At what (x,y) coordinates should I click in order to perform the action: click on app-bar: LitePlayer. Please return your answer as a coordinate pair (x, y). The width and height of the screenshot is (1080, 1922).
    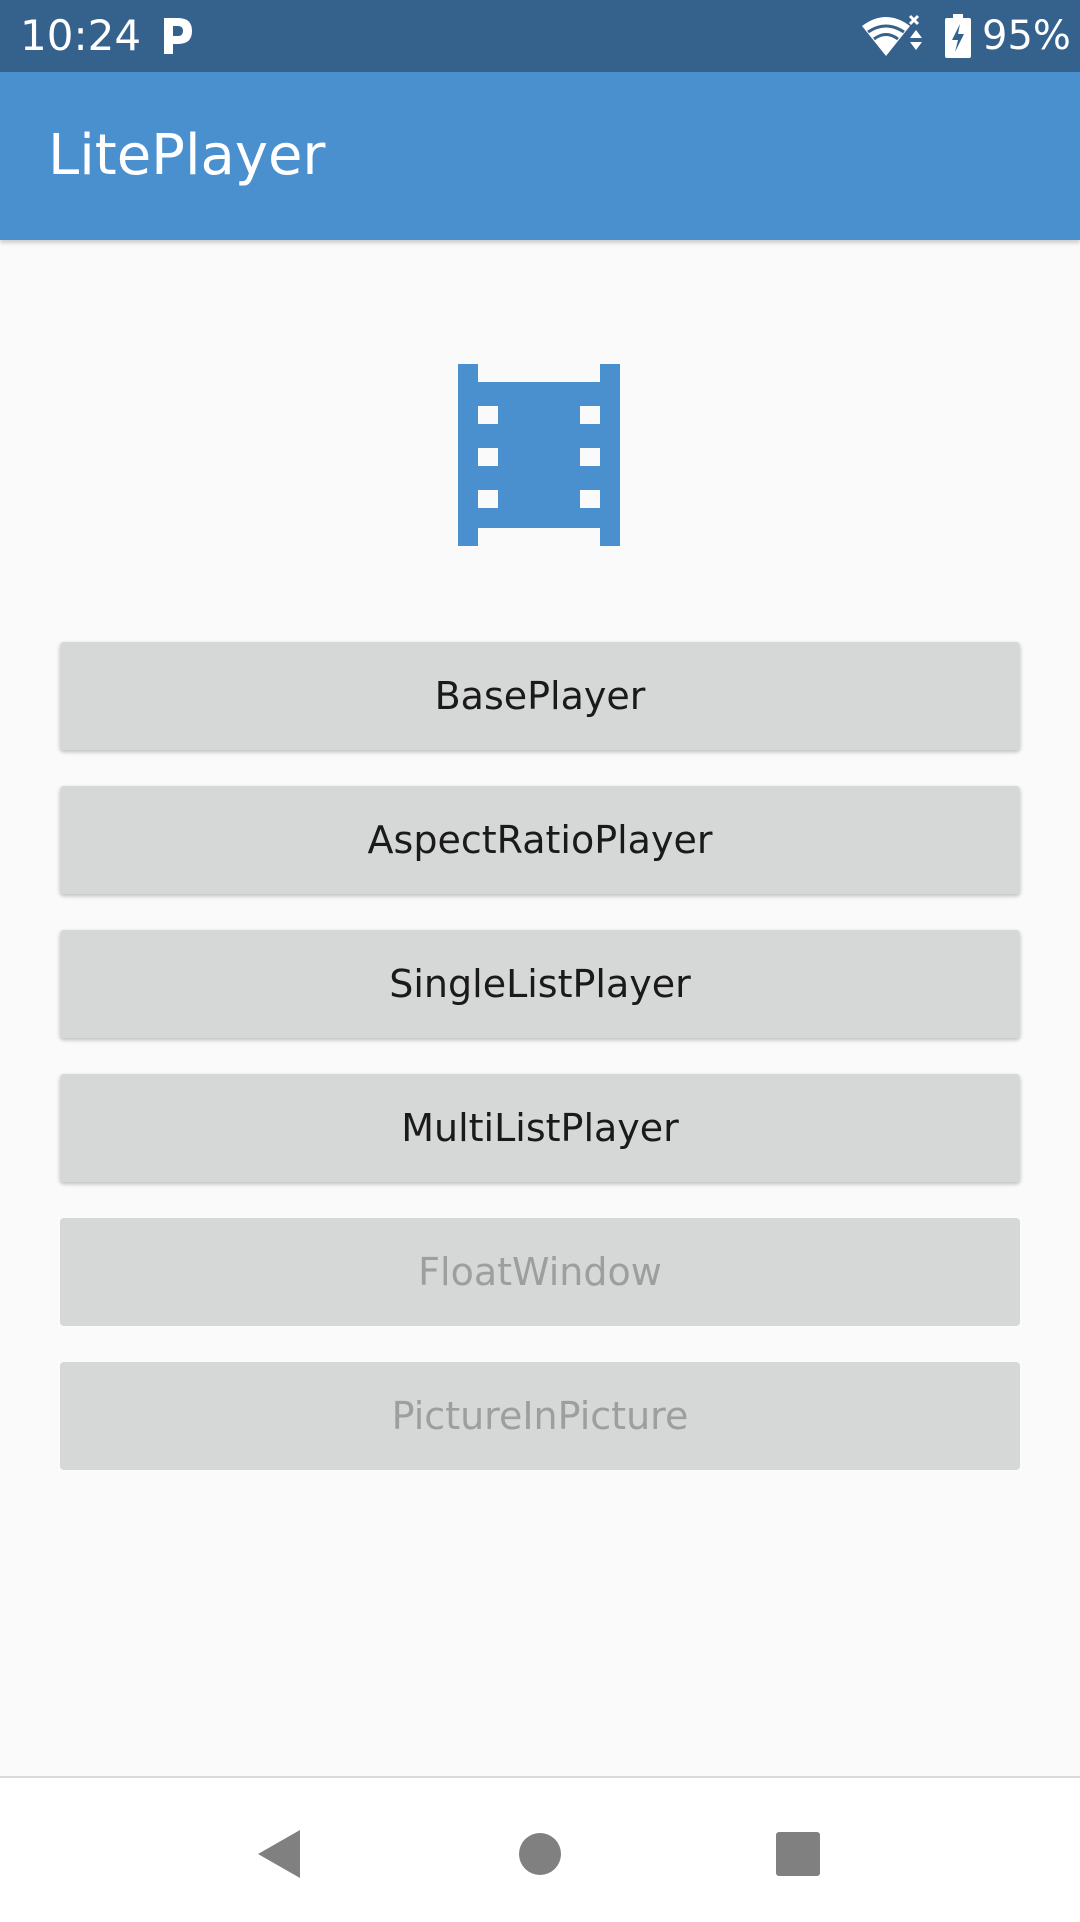
    Looking at the image, I should click on (540, 156).